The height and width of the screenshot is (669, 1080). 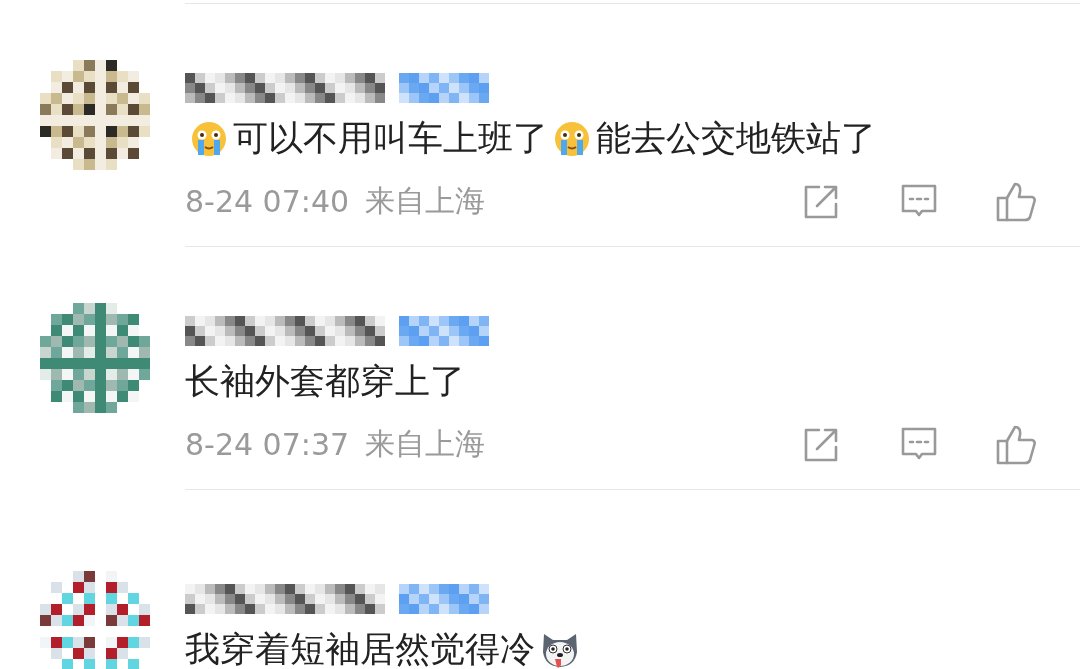 What do you see at coordinates (632, 138) in the screenshot?
I see `comment-text: 可以不用叫车上班了 能去公交地铁站了` at bounding box center [632, 138].